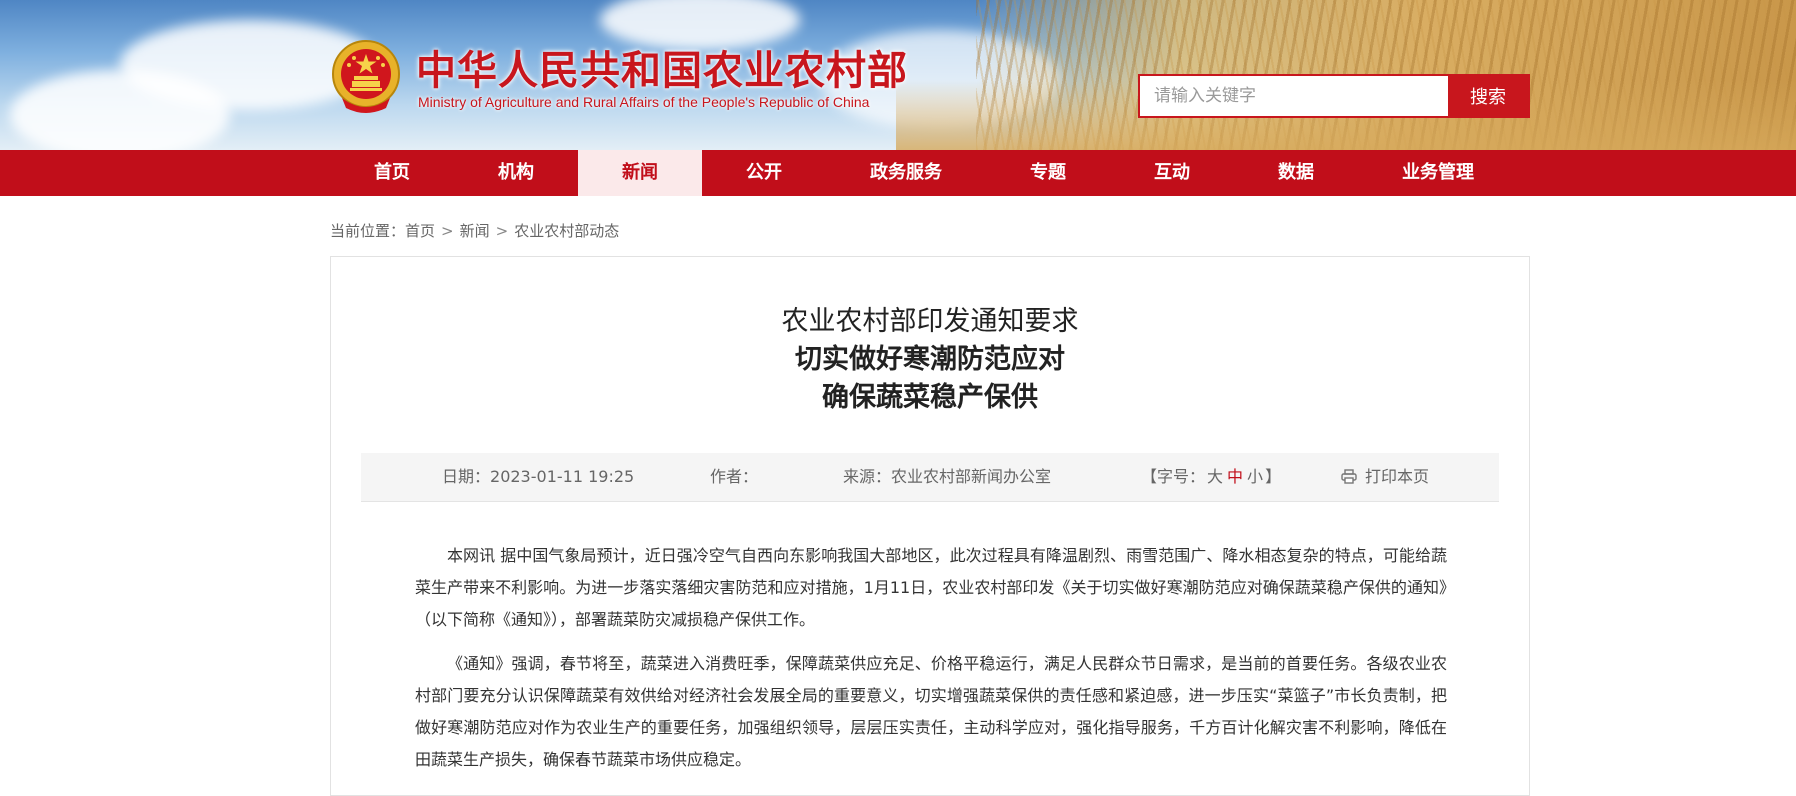 The image size is (1796, 796). What do you see at coordinates (392, 173) in the screenshot?
I see `nav-item-home: 首页` at bounding box center [392, 173].